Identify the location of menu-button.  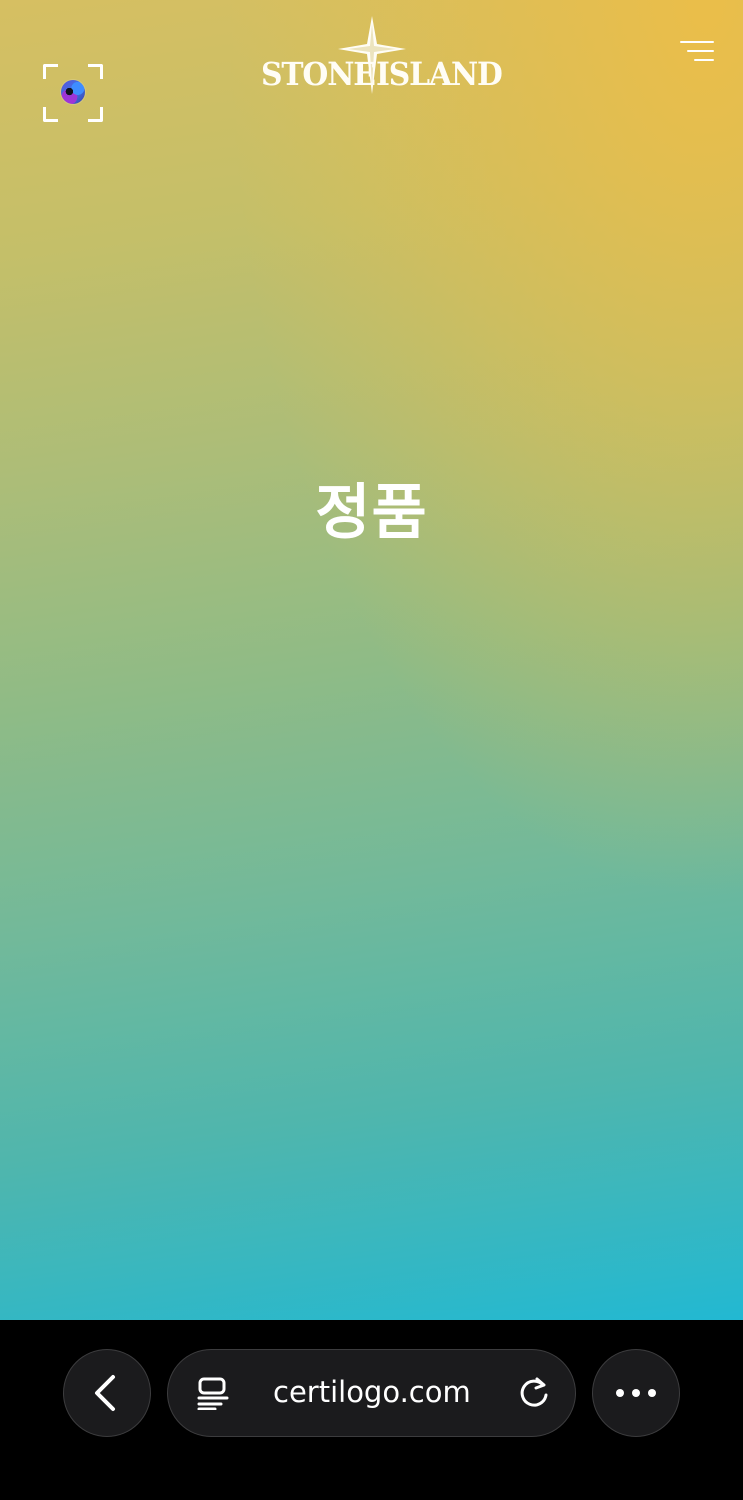
(697, 52).